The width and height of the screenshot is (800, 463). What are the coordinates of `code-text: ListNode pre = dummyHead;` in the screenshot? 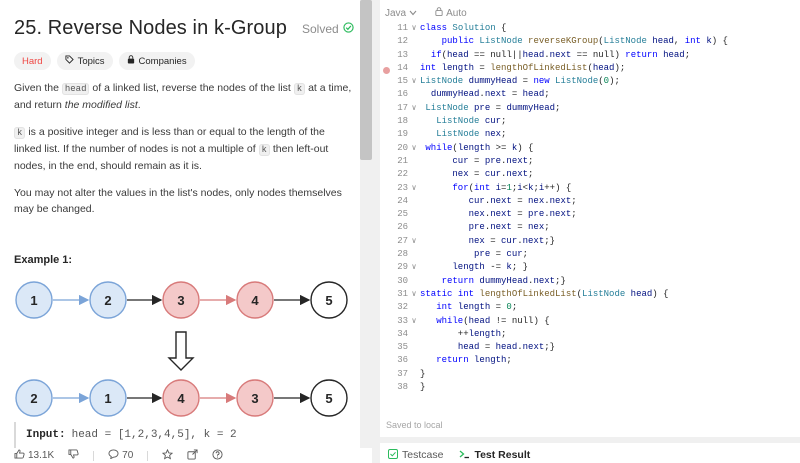 It's located at (493, 107).